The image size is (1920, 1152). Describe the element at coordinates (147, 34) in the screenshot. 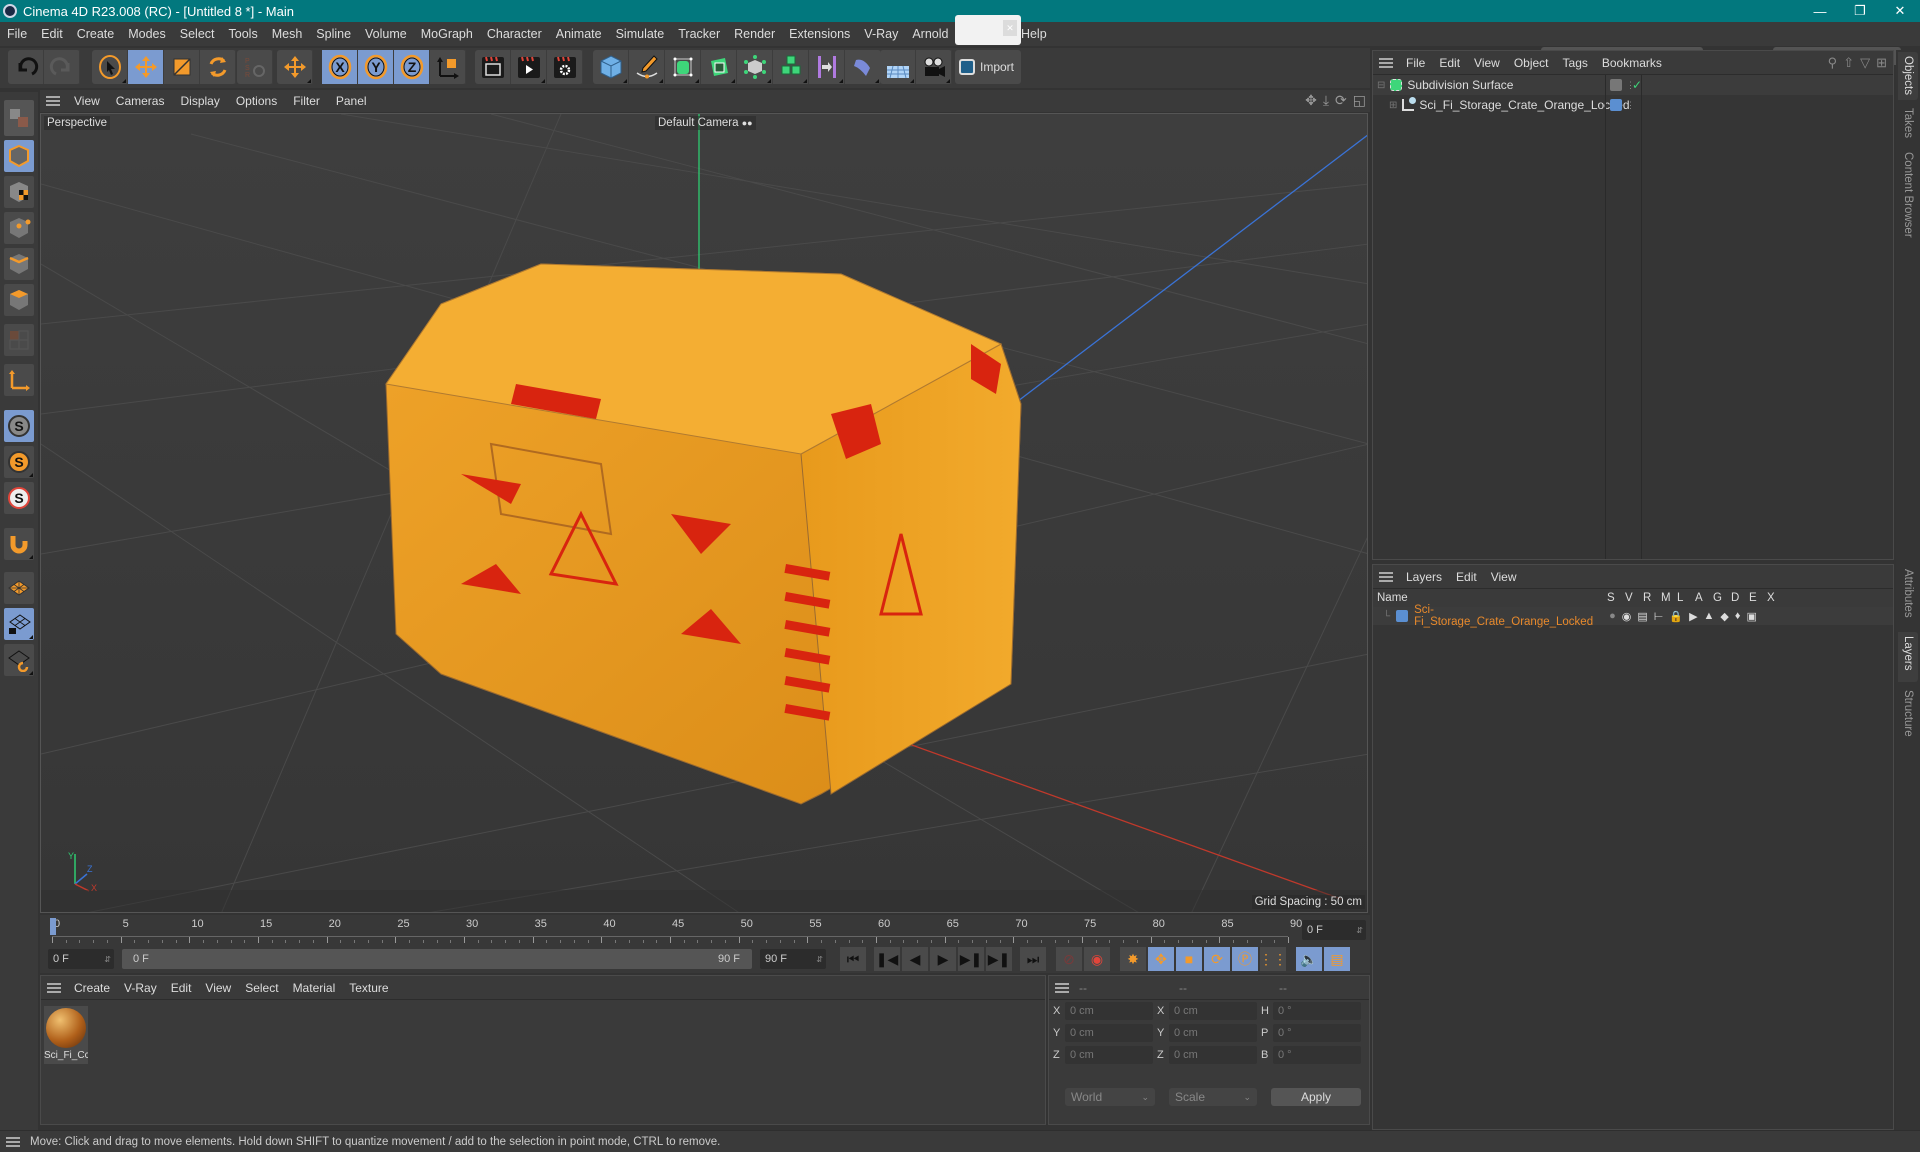

I see `menu-modes: Modes` at that location.